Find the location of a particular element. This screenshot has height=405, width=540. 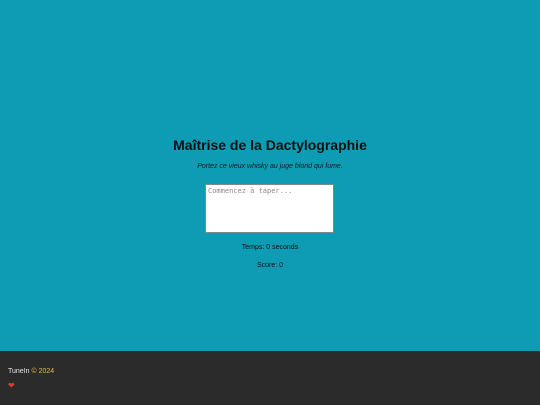

page-title: Maîtrise de la Dactylographie is located at coordinates (270, 145).